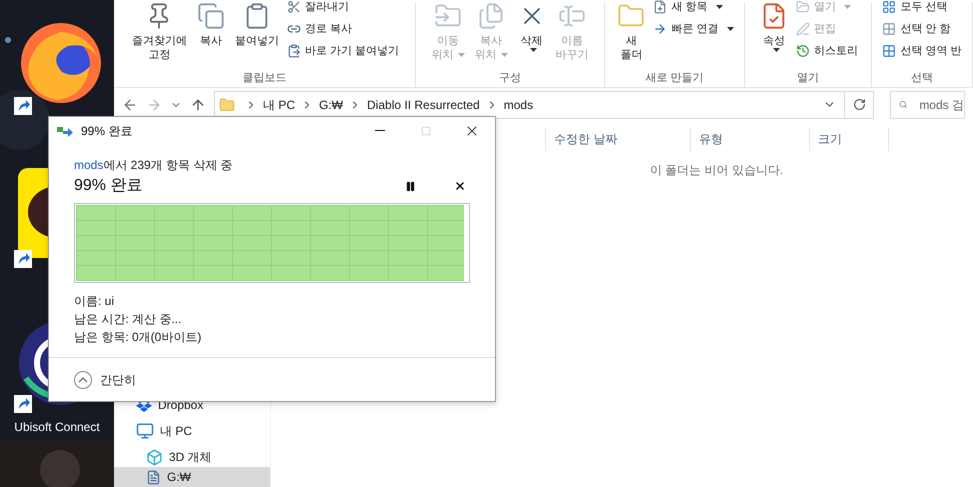 The width and height of the screenshot is (973, 487). What do you see at coordinates (256, 25) in the screenshot?
I see `ribbon-button: 붙여넣기` at bounding box center [256, 25].